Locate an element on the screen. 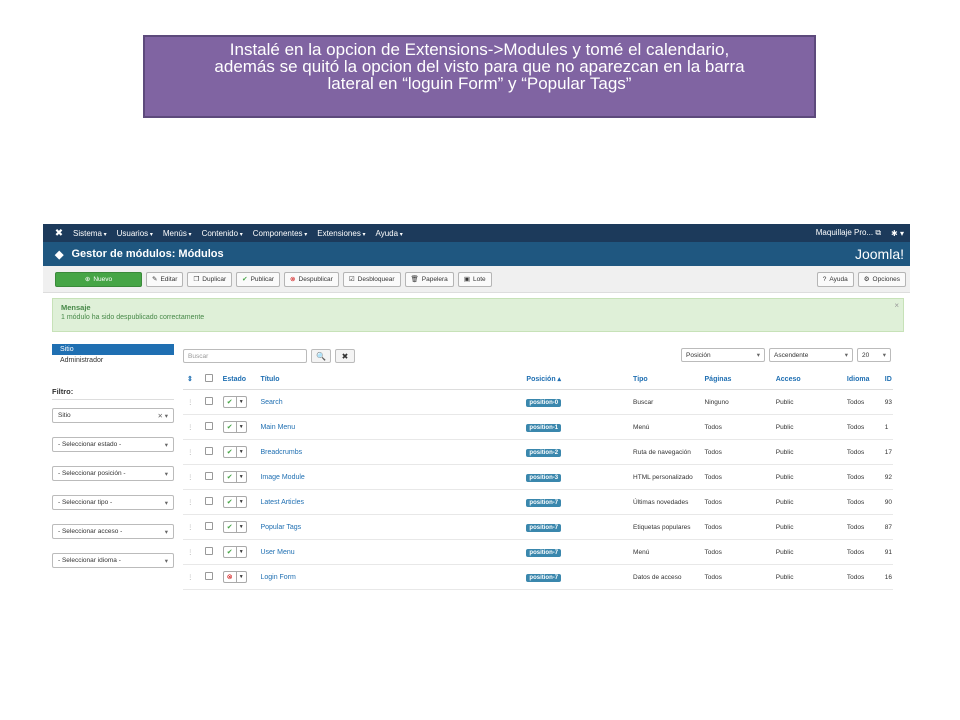  language-header: Idioma is located at coordinates (864, 379).